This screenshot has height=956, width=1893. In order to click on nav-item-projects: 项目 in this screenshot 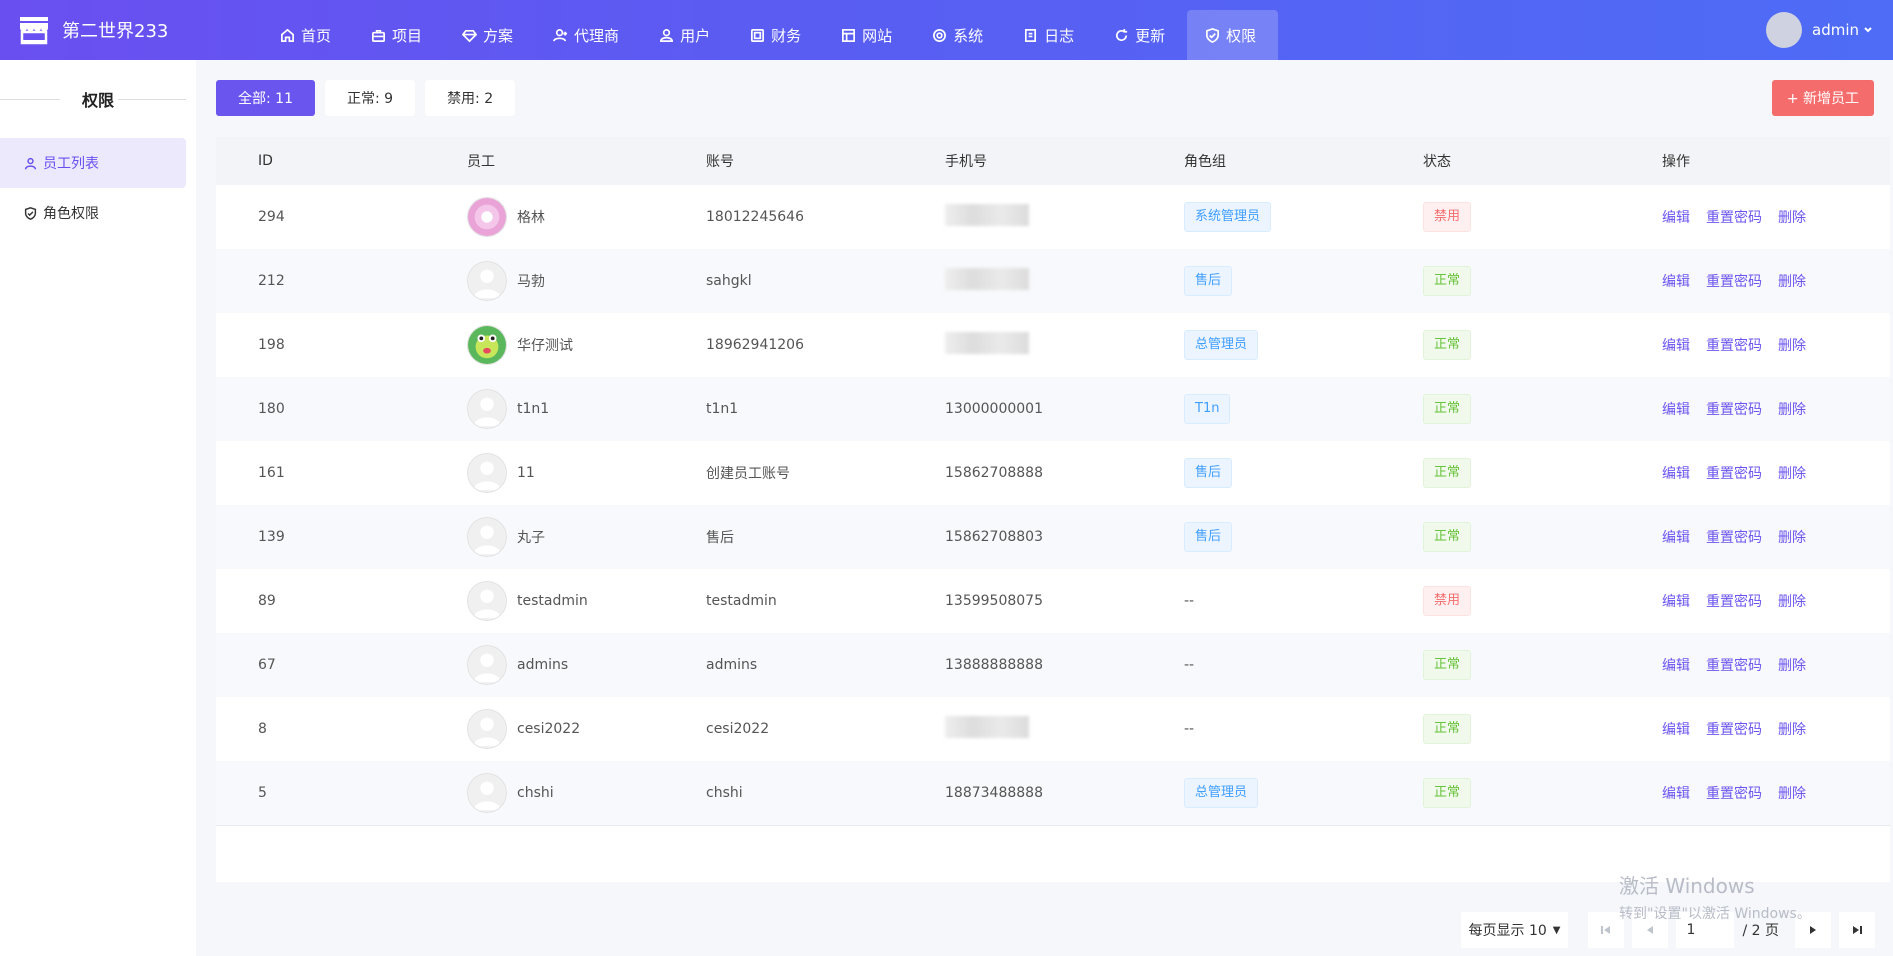, I will do `click(398, 35)`.